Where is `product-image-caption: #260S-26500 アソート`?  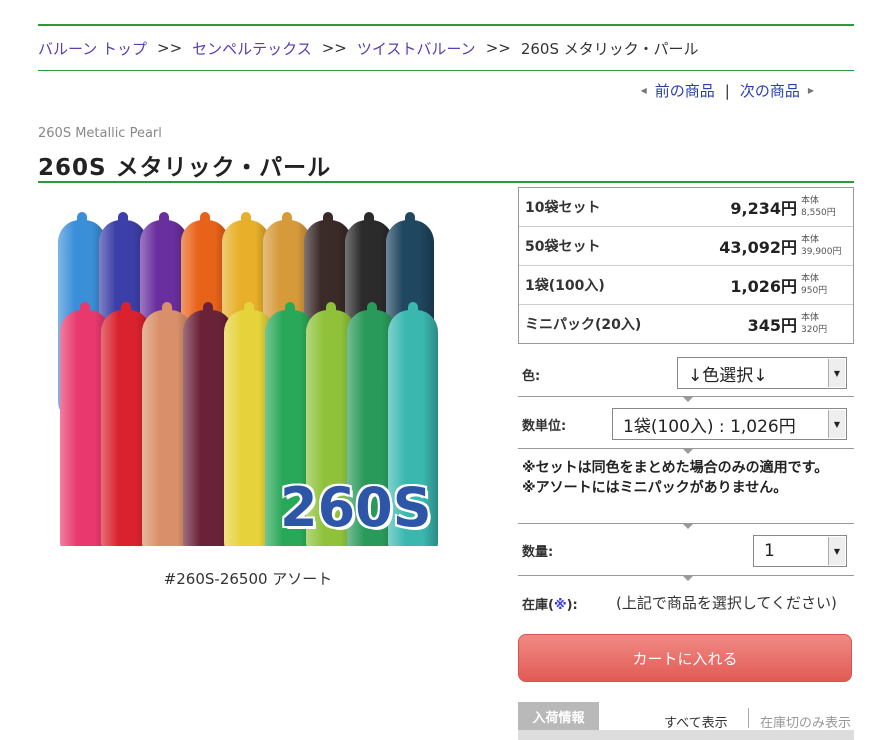 product-image-caption: #260S-26500 アソート is located at coordinates (248, 579).